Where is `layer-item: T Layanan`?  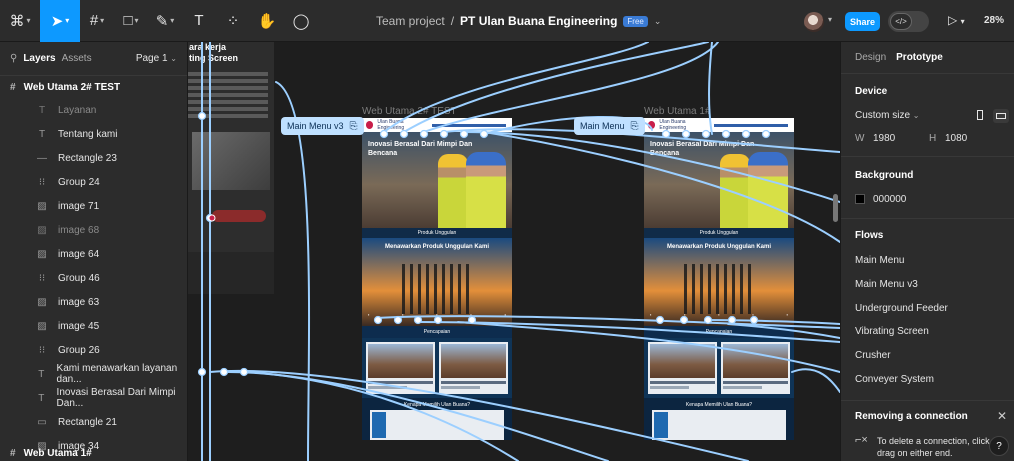 layer-item: T Layanan is located at coordinates (93, 110).